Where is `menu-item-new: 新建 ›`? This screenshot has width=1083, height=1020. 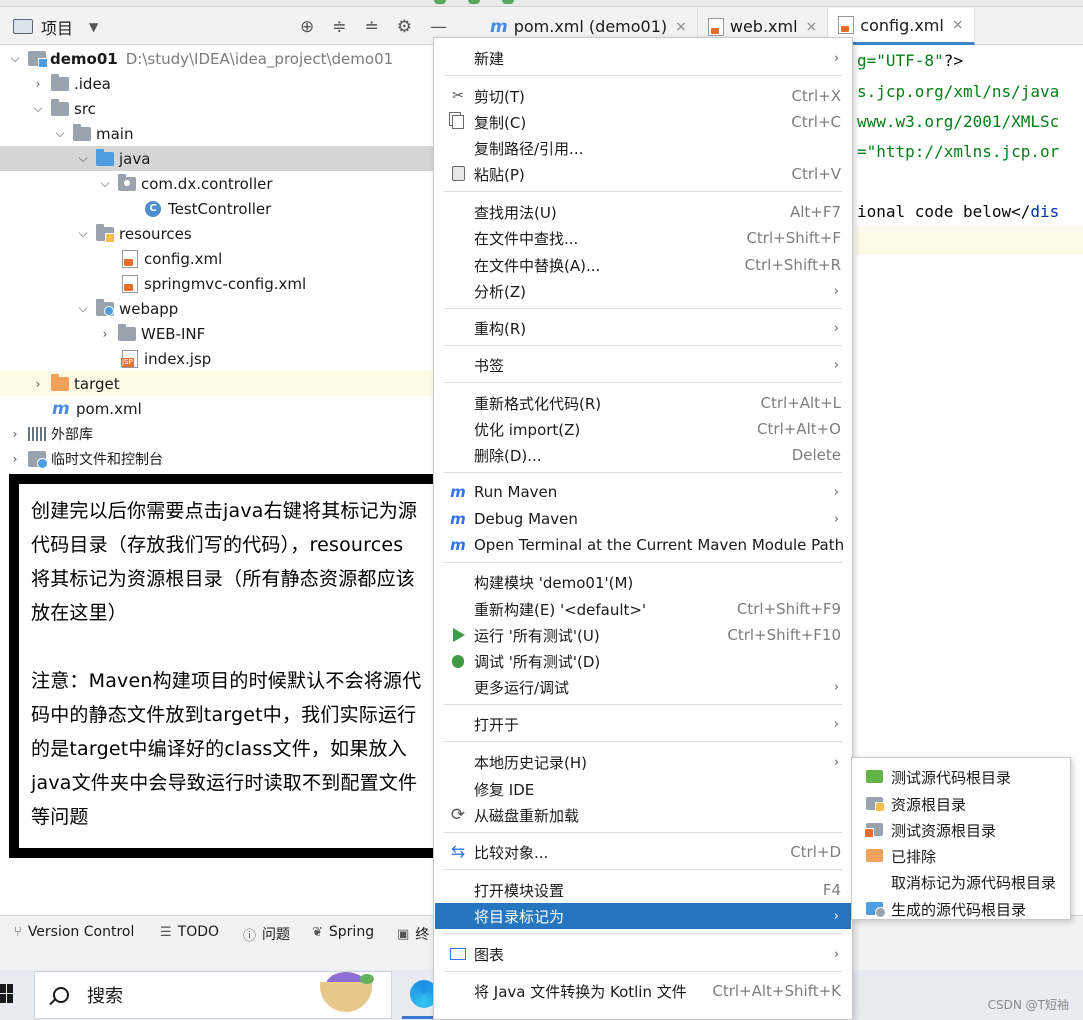 menu-item-new: 新建 › is located at coordinates (643, 58).